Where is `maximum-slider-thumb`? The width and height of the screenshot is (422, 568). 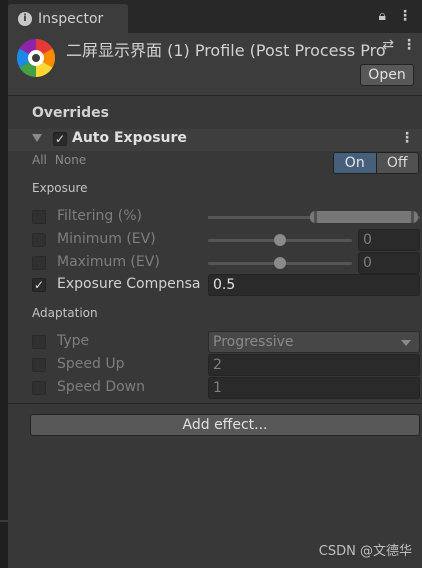 maximum-slider-thumb is located at coordinates (280, 263).